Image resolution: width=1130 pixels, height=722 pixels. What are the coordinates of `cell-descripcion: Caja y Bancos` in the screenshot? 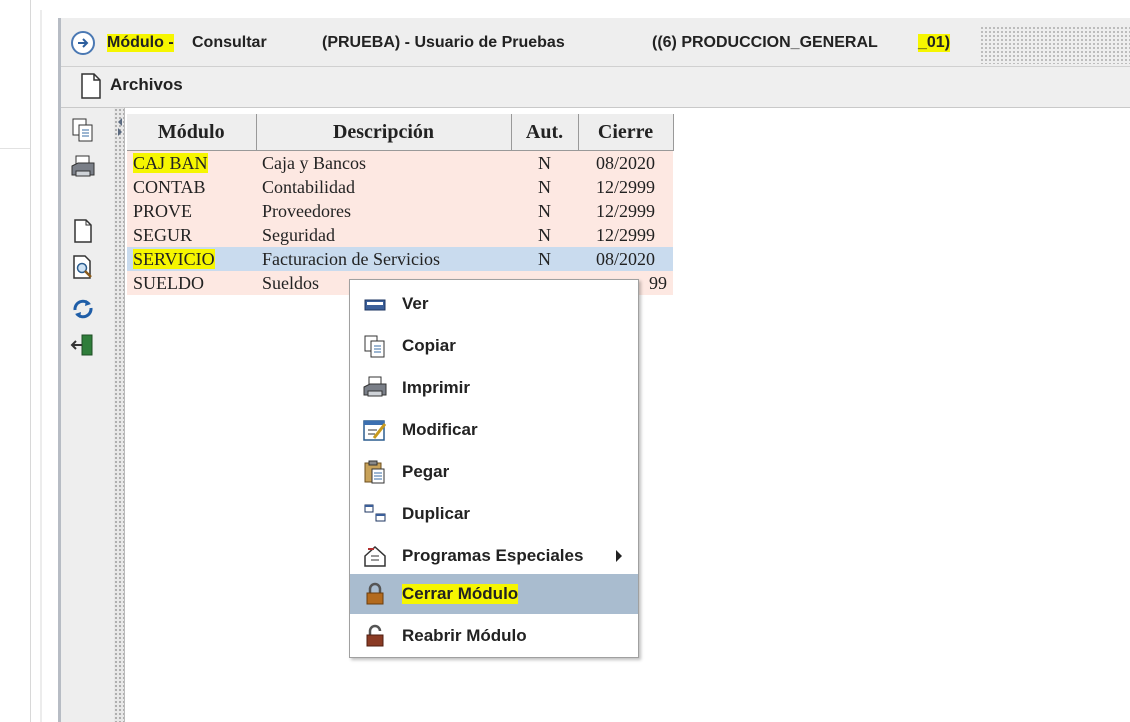 It's located at (383, 162).